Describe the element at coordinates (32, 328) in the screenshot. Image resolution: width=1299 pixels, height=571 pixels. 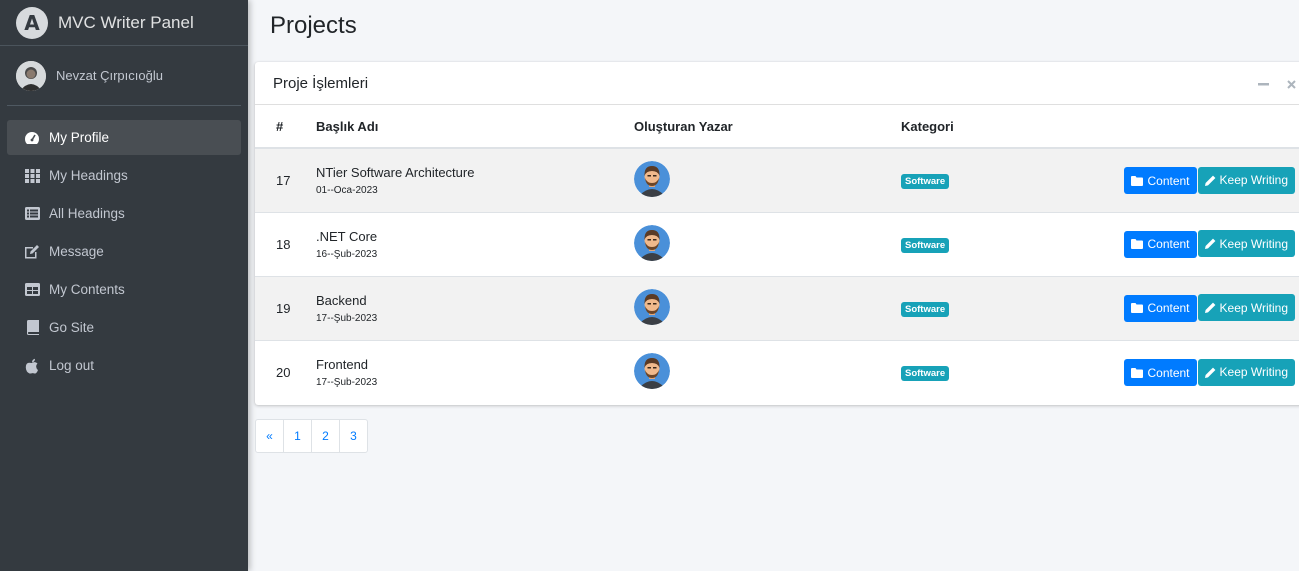
I see `book-icon` at that location.